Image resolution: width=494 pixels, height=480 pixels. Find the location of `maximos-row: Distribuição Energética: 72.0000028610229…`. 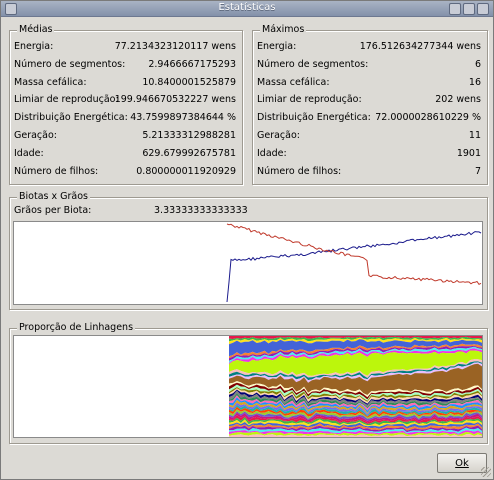

maximos-row: Distribuição Energética: 72.0000028610229… is located at coordinates (370, 119).